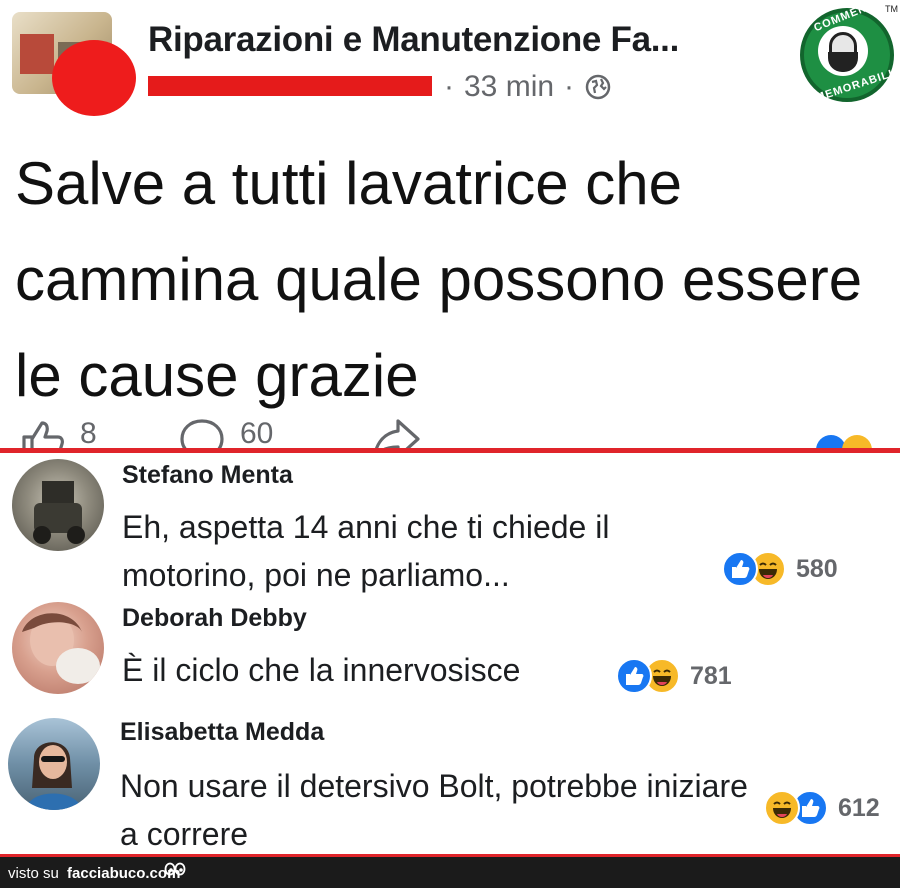 Image resolution: width=900 pixels, height=888 pixels. Describe the element at coordinates (822, 808) in the screenshot. I see `reaction-summary: 612` at that location.